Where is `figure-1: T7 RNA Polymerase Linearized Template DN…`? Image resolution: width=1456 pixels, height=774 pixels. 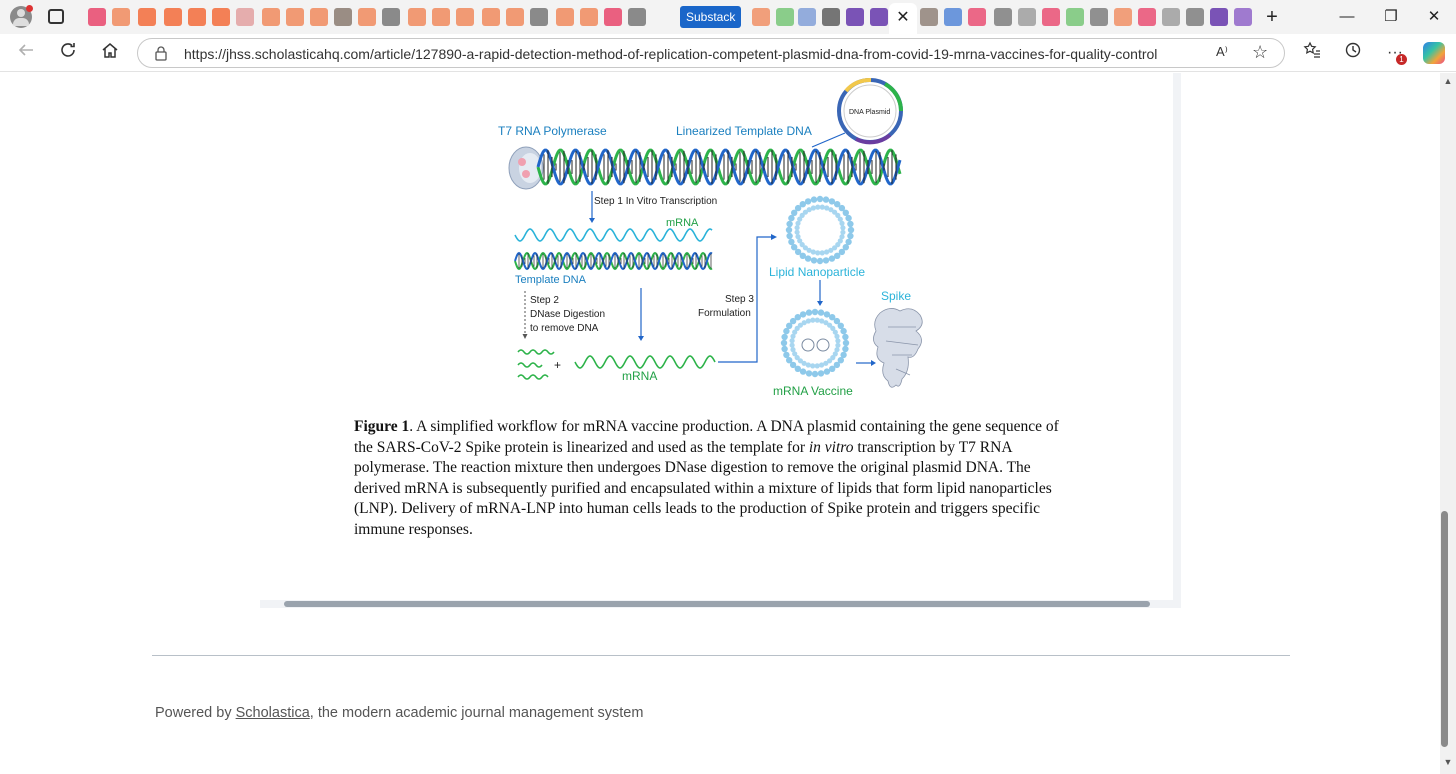
figure-1: T7 RNA Polymerase Linearized Template DN… is located at coordinates (719, 238).